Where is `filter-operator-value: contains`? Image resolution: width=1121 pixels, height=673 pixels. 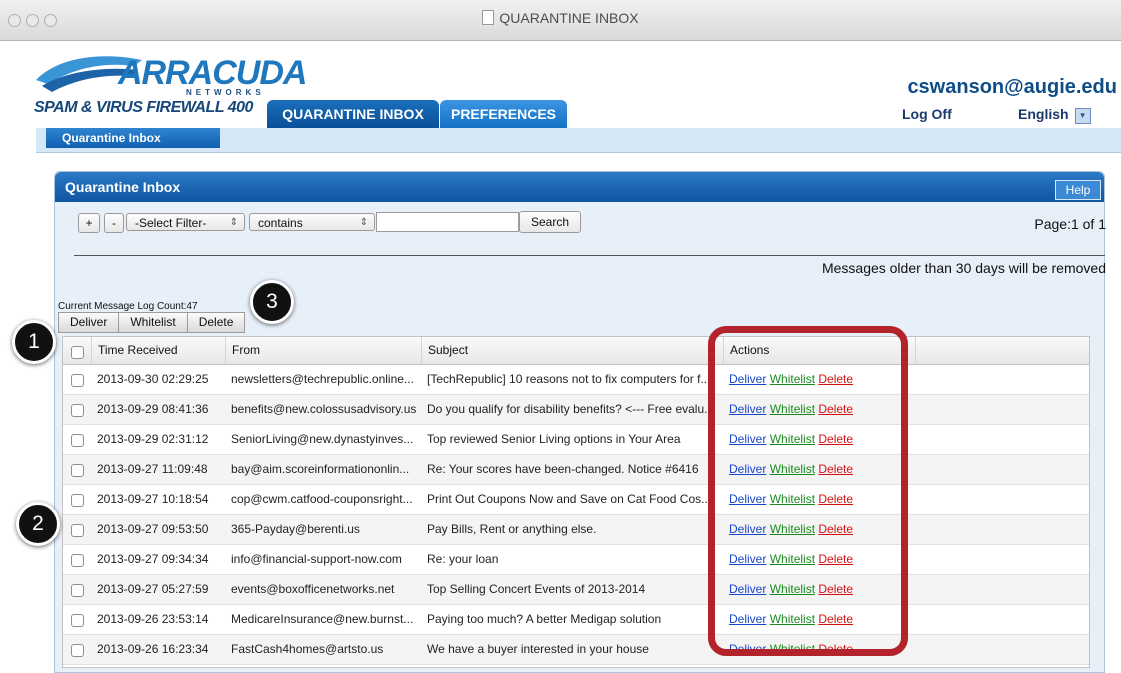 filter-operator-value: contains is located at coordinates (280, 223).